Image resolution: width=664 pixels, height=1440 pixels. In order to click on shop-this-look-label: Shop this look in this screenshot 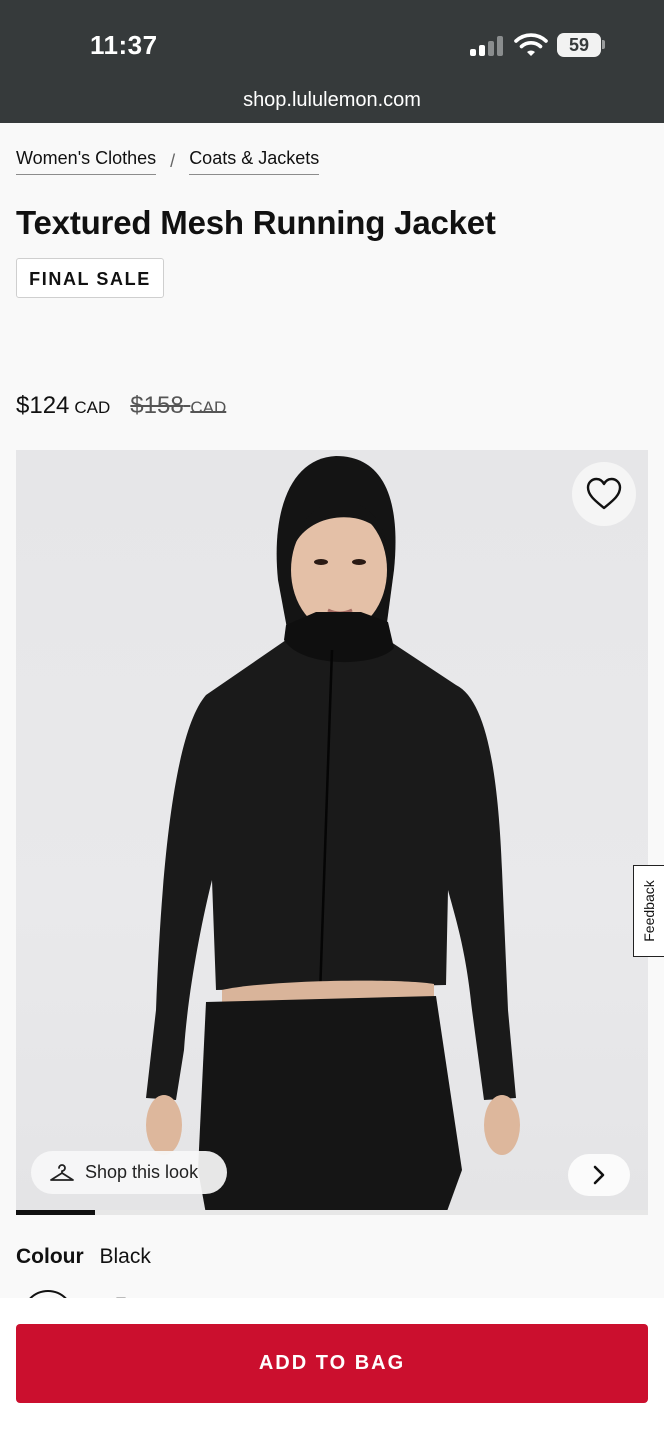, I will do `click(142, 1172)`.